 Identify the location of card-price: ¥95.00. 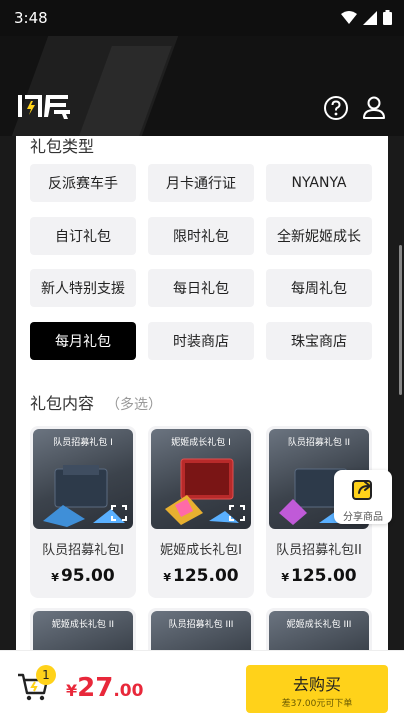
(83, 576).